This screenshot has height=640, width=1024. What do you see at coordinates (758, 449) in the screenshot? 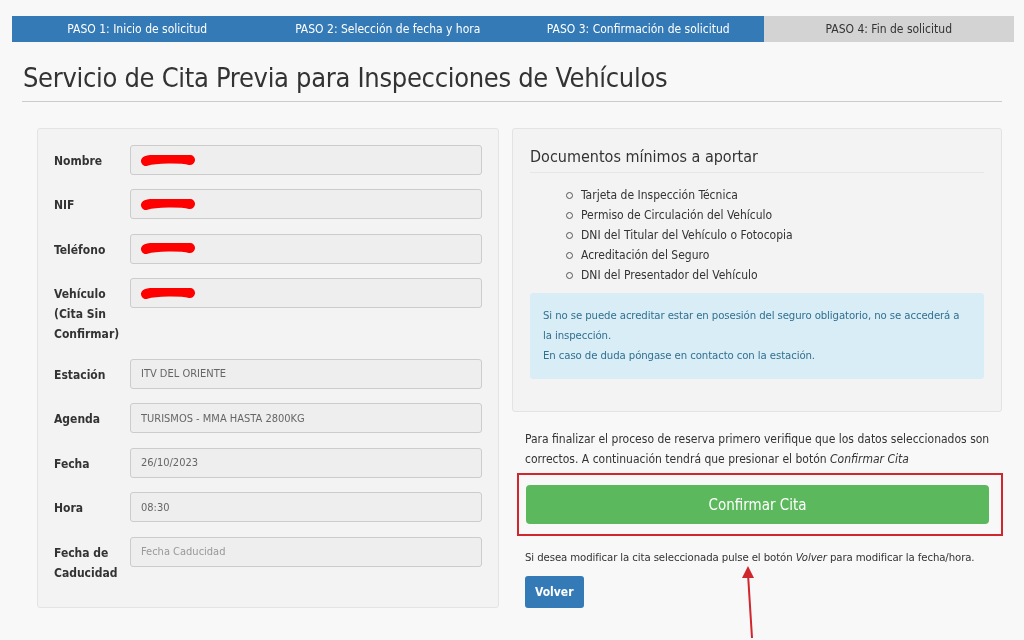
I see `instruction-text: Para finalizar el proceso de reserva primero verifique que los datos seleccionados son correctos. A continuación tendrá que presionar el botón Confirmar Cita` at bounding box center [758, 449].